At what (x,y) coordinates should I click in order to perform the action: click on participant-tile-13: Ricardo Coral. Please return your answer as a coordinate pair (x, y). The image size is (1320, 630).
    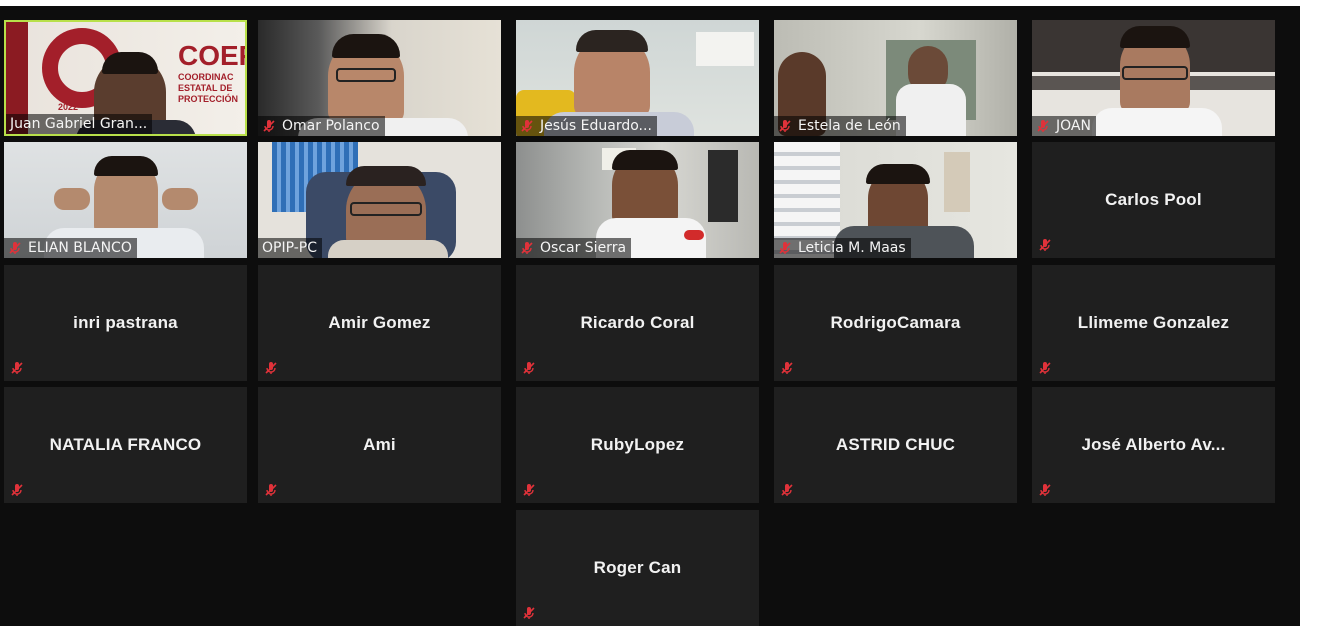
    Looking at the image, I should click on (637, 323).